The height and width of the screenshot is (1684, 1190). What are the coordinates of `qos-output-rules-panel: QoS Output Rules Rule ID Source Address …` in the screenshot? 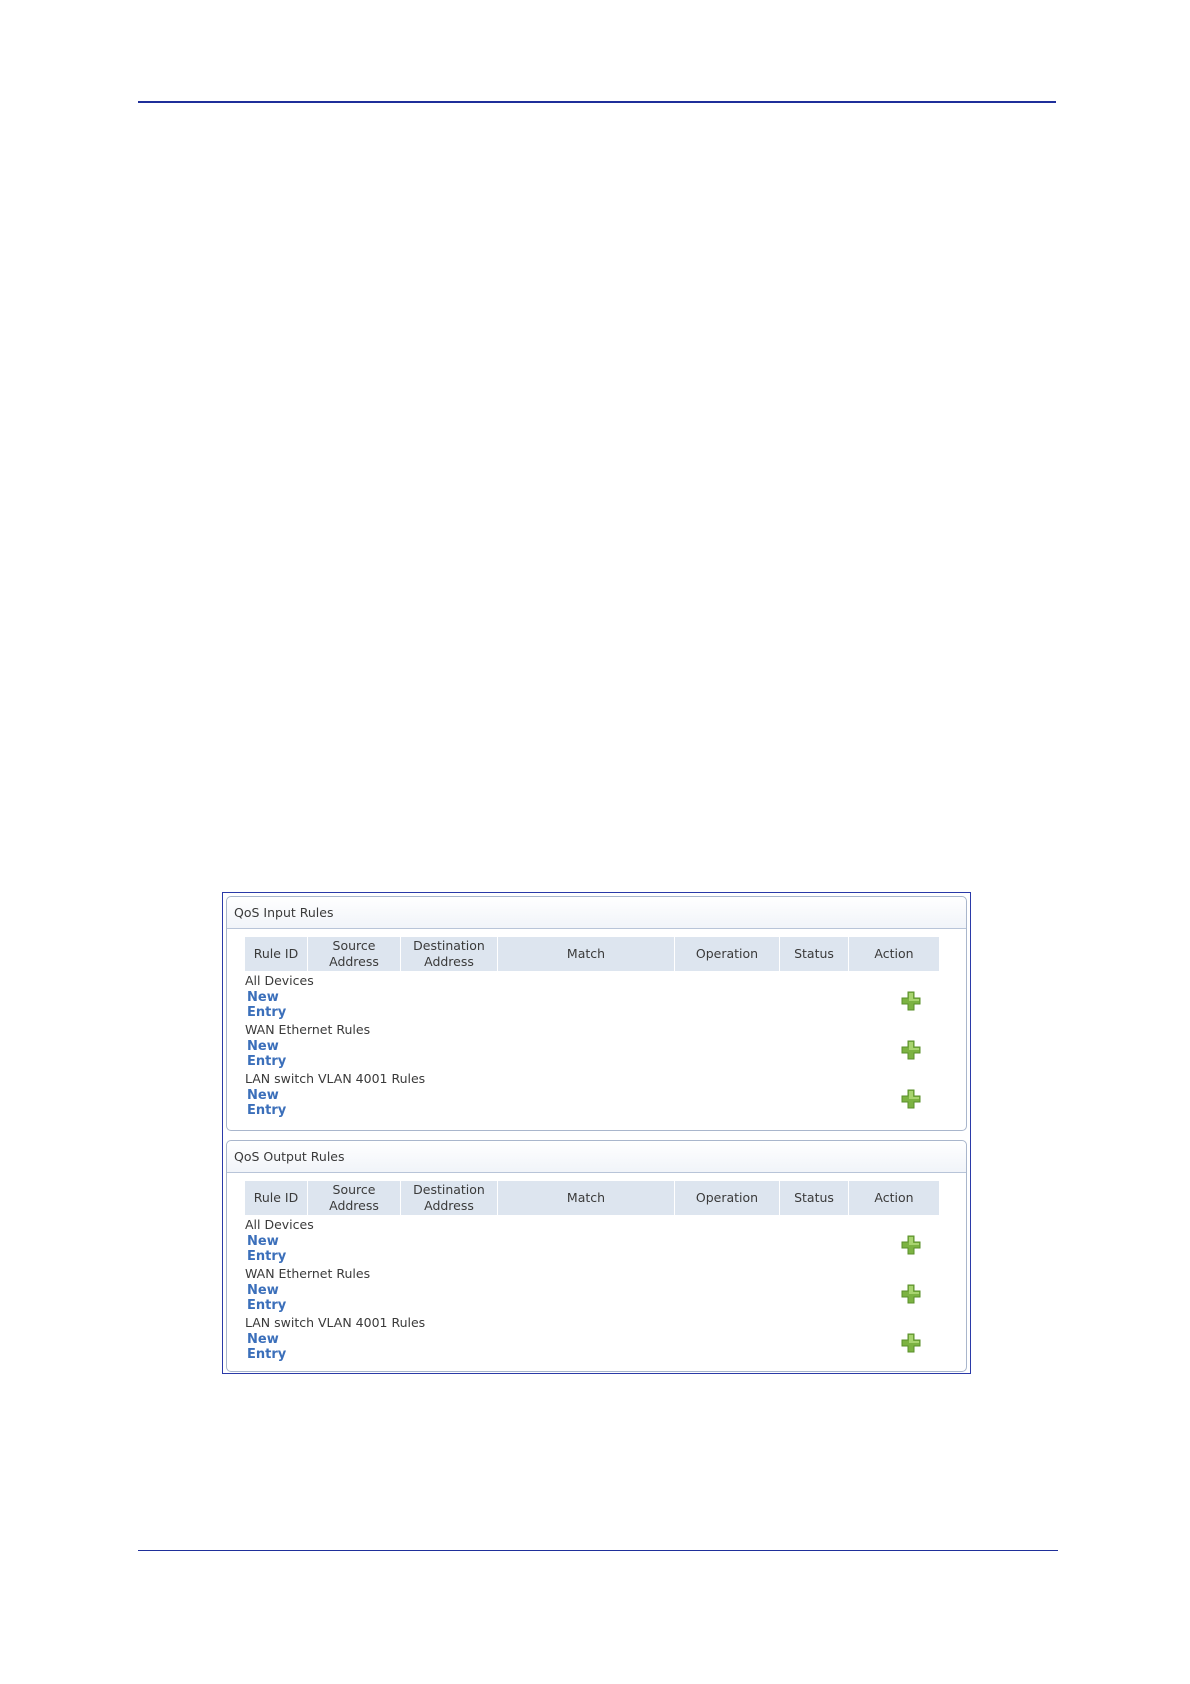 It's located at (596, 1256).